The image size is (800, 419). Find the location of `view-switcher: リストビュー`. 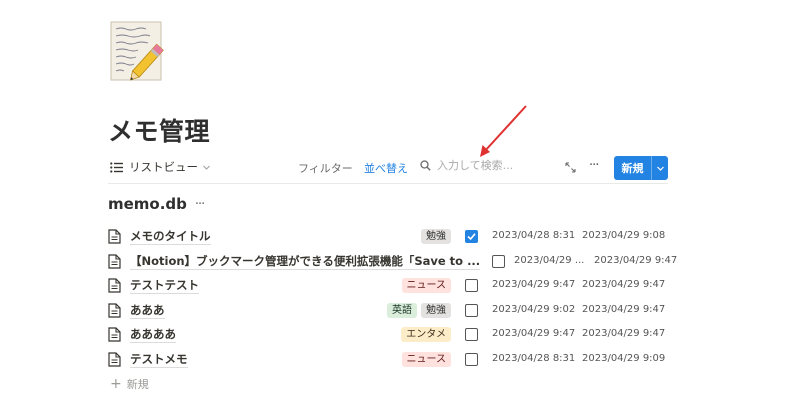

view-switcher: リストビュー is located at coordinates (160, 167).